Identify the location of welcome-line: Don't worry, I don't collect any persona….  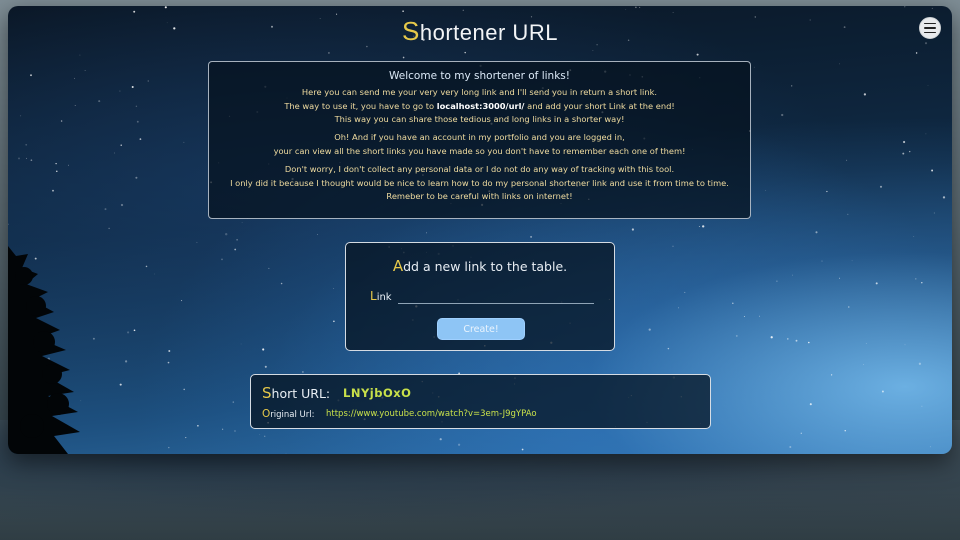
(479, 168).